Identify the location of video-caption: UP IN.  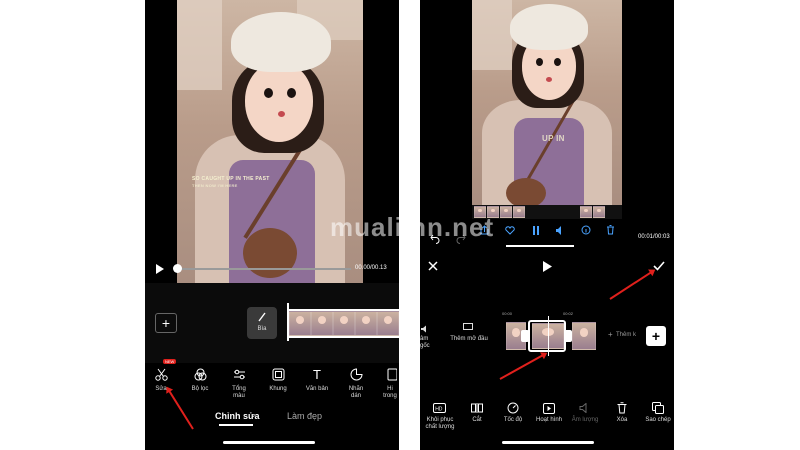
(553, 138).